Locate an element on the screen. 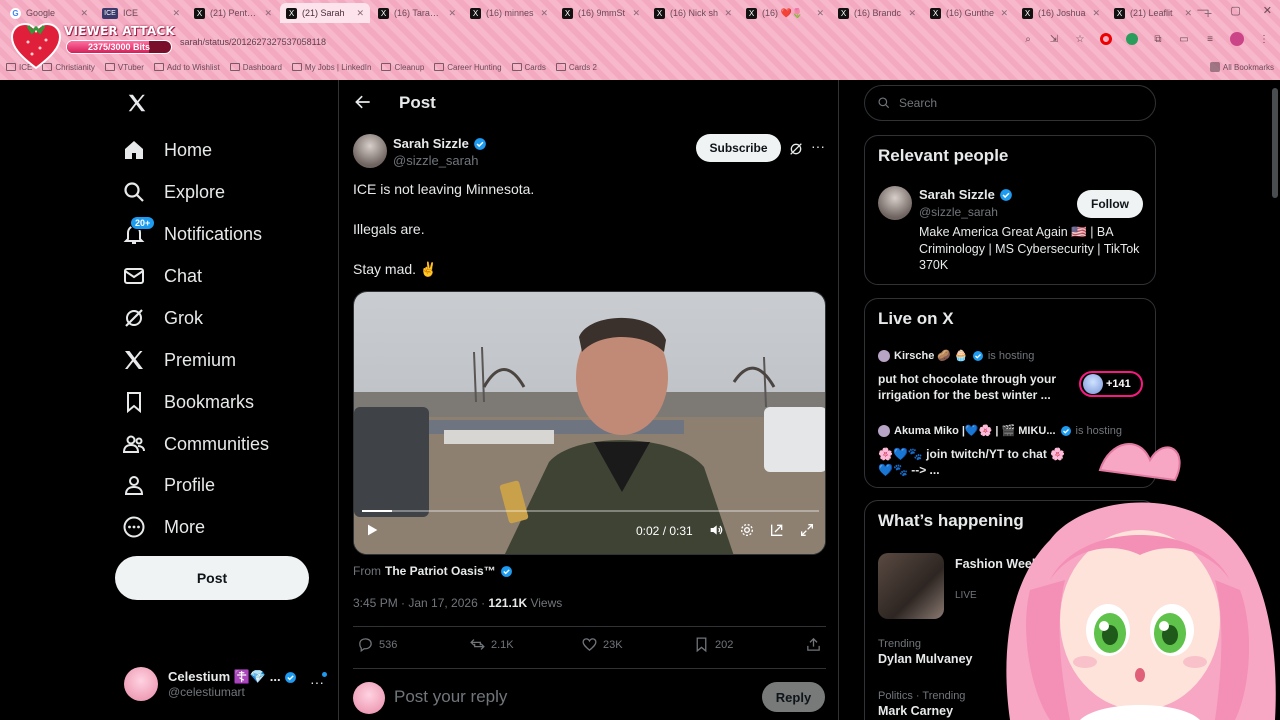 The height and width of the screenshot is (720, 1280). news-thumbnail is located at coordinates (911, 586).